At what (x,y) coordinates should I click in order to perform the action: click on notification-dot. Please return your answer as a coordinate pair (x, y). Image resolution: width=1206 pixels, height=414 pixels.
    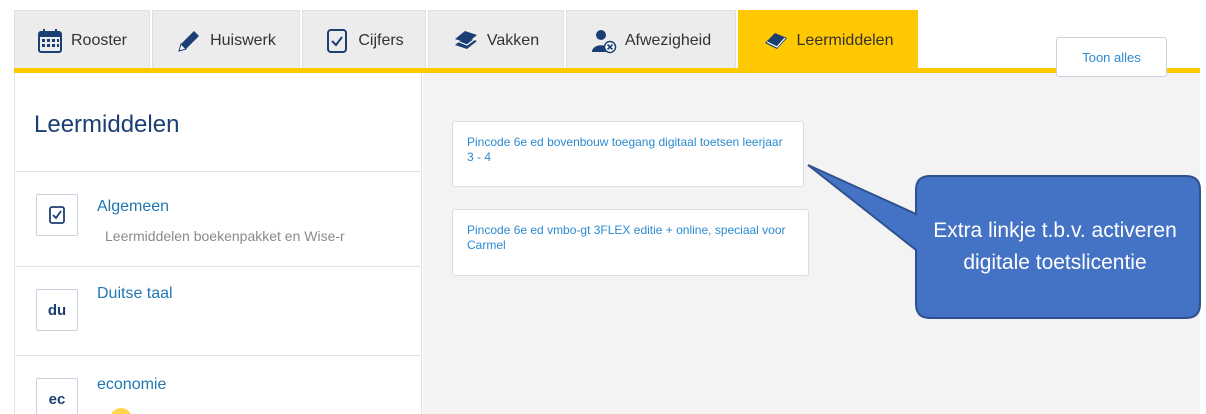
    Looking at the image, I should click on (121, 411).